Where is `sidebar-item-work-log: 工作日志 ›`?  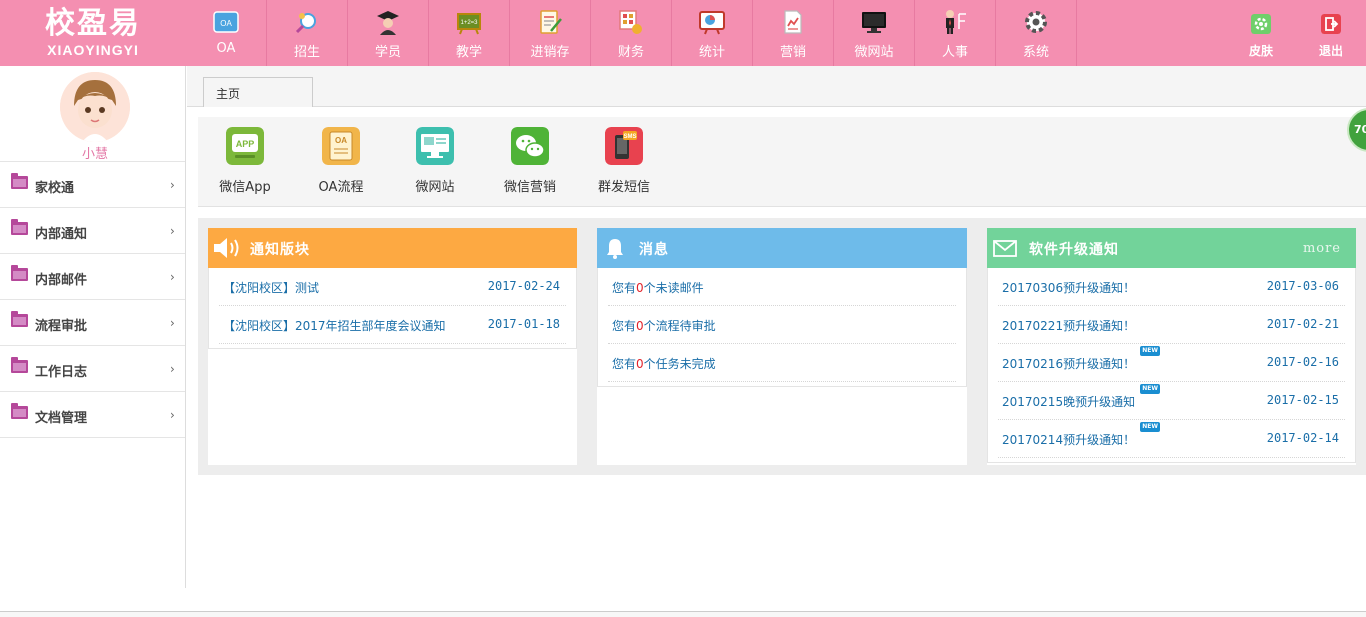 sidebar-item-work-log: 工作日志 › is located at coordinates (92, 369).